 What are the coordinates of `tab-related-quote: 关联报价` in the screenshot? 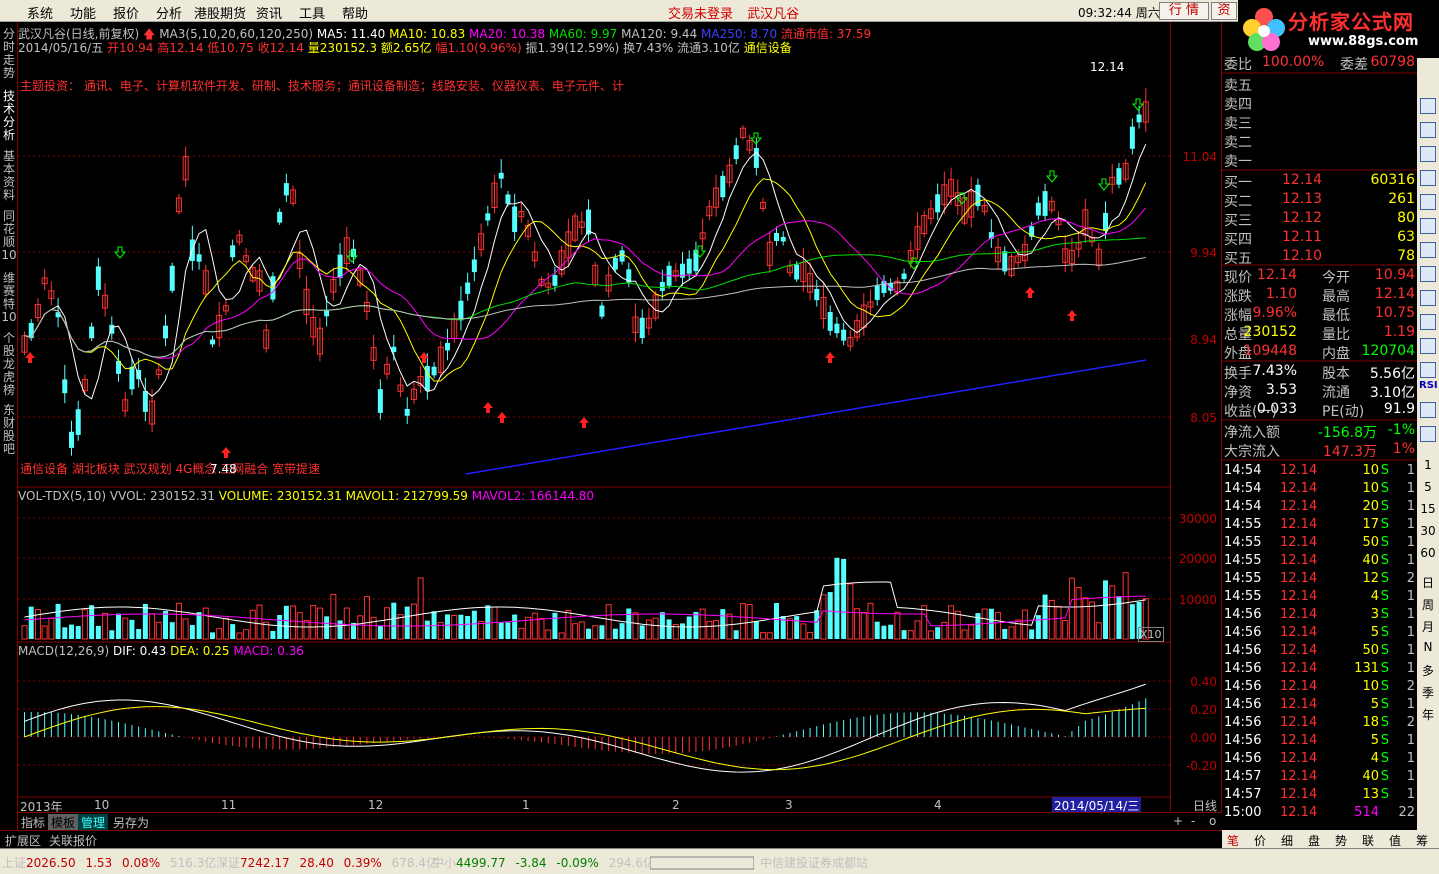 It's located at (73, 840).